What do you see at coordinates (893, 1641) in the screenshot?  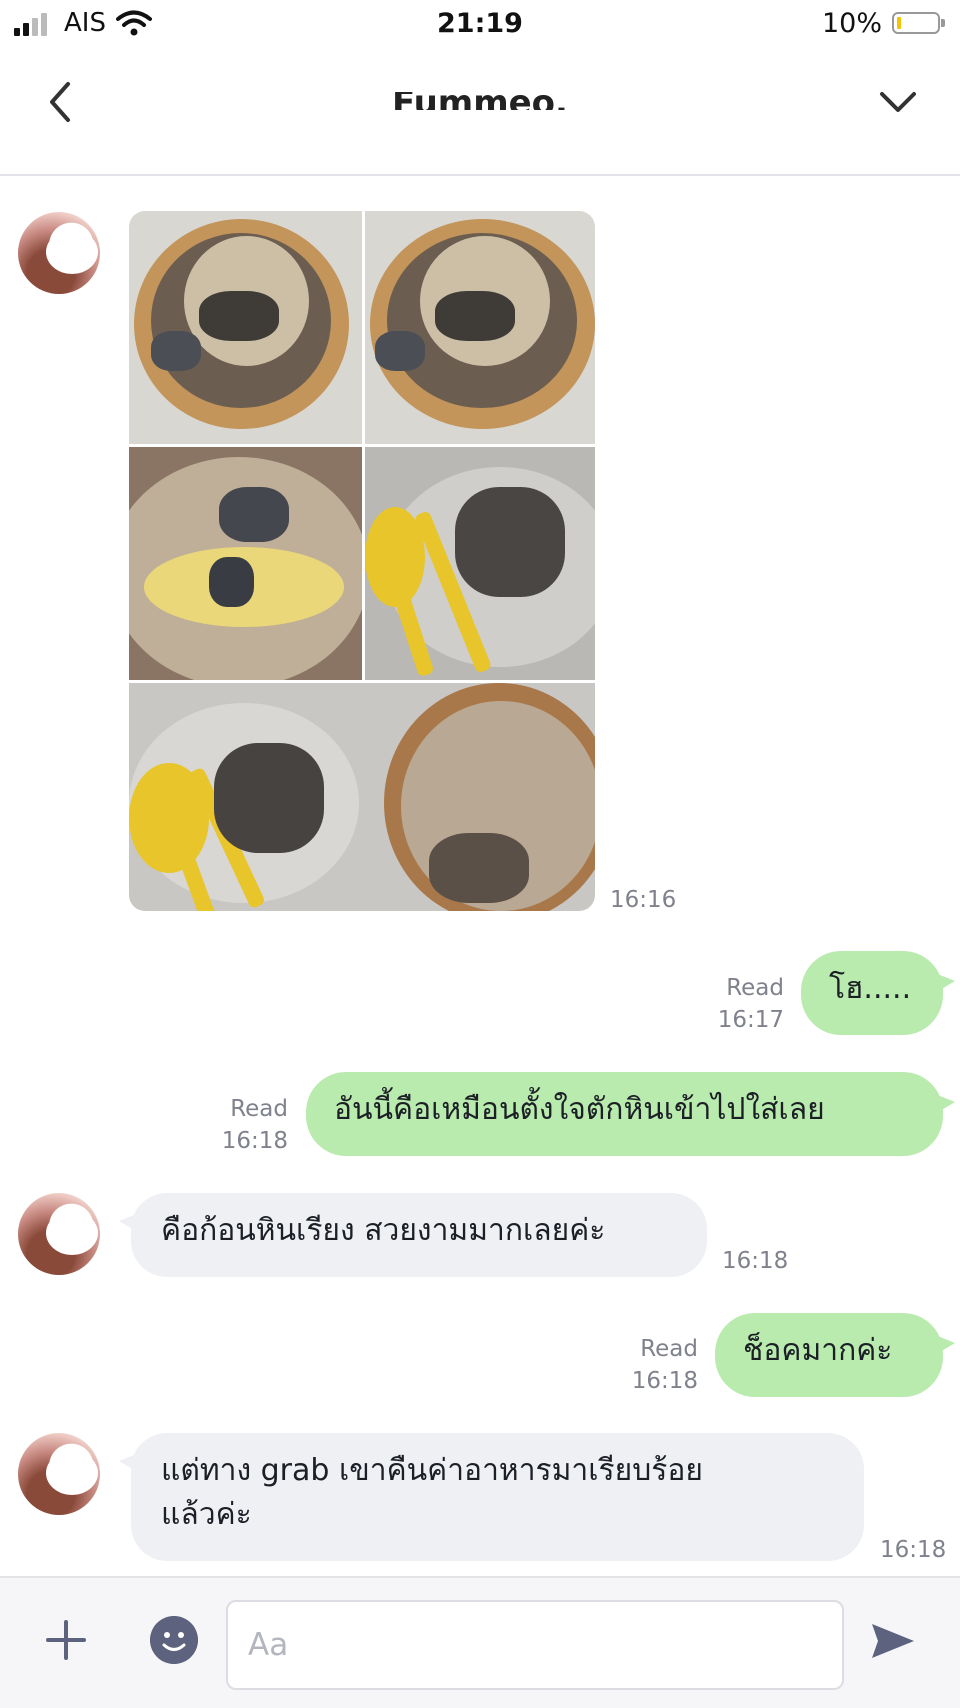 I see `send-icon` at bounding box center [893, 1641].